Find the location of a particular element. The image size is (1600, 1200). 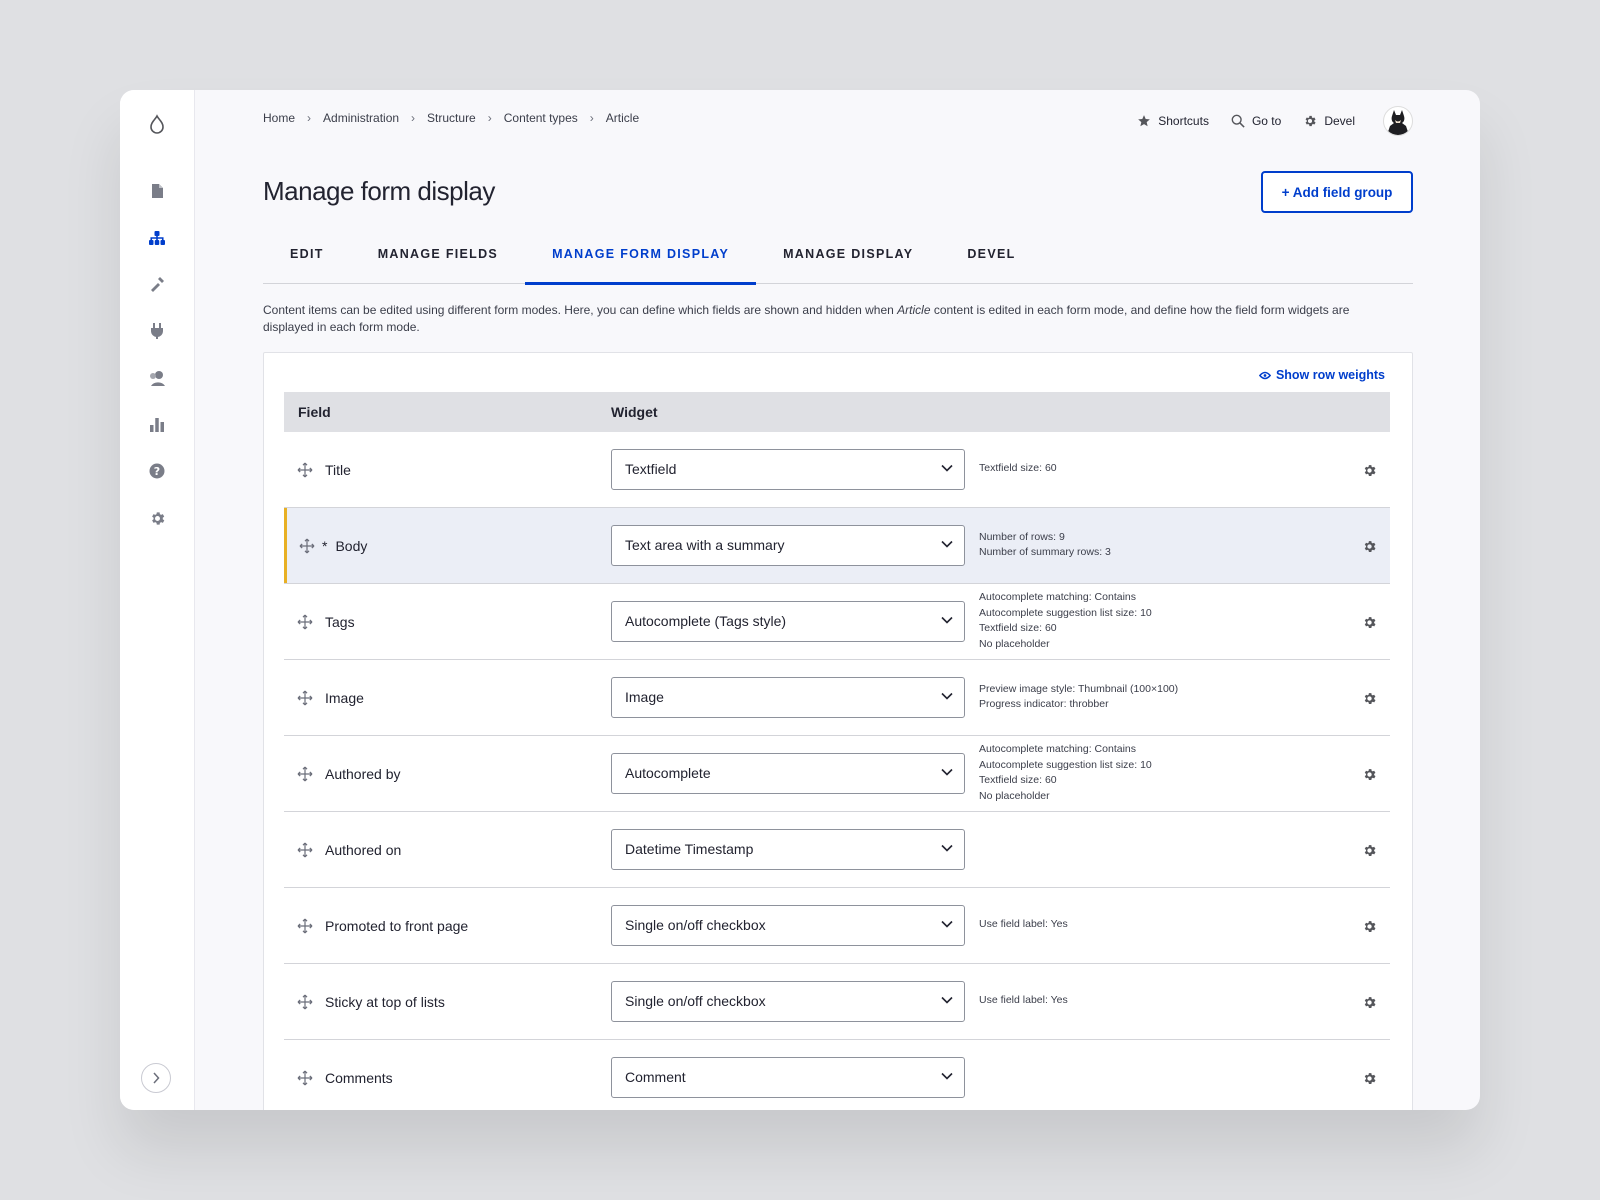

sidebar-expand-button is located at coordinates (156, 1078).